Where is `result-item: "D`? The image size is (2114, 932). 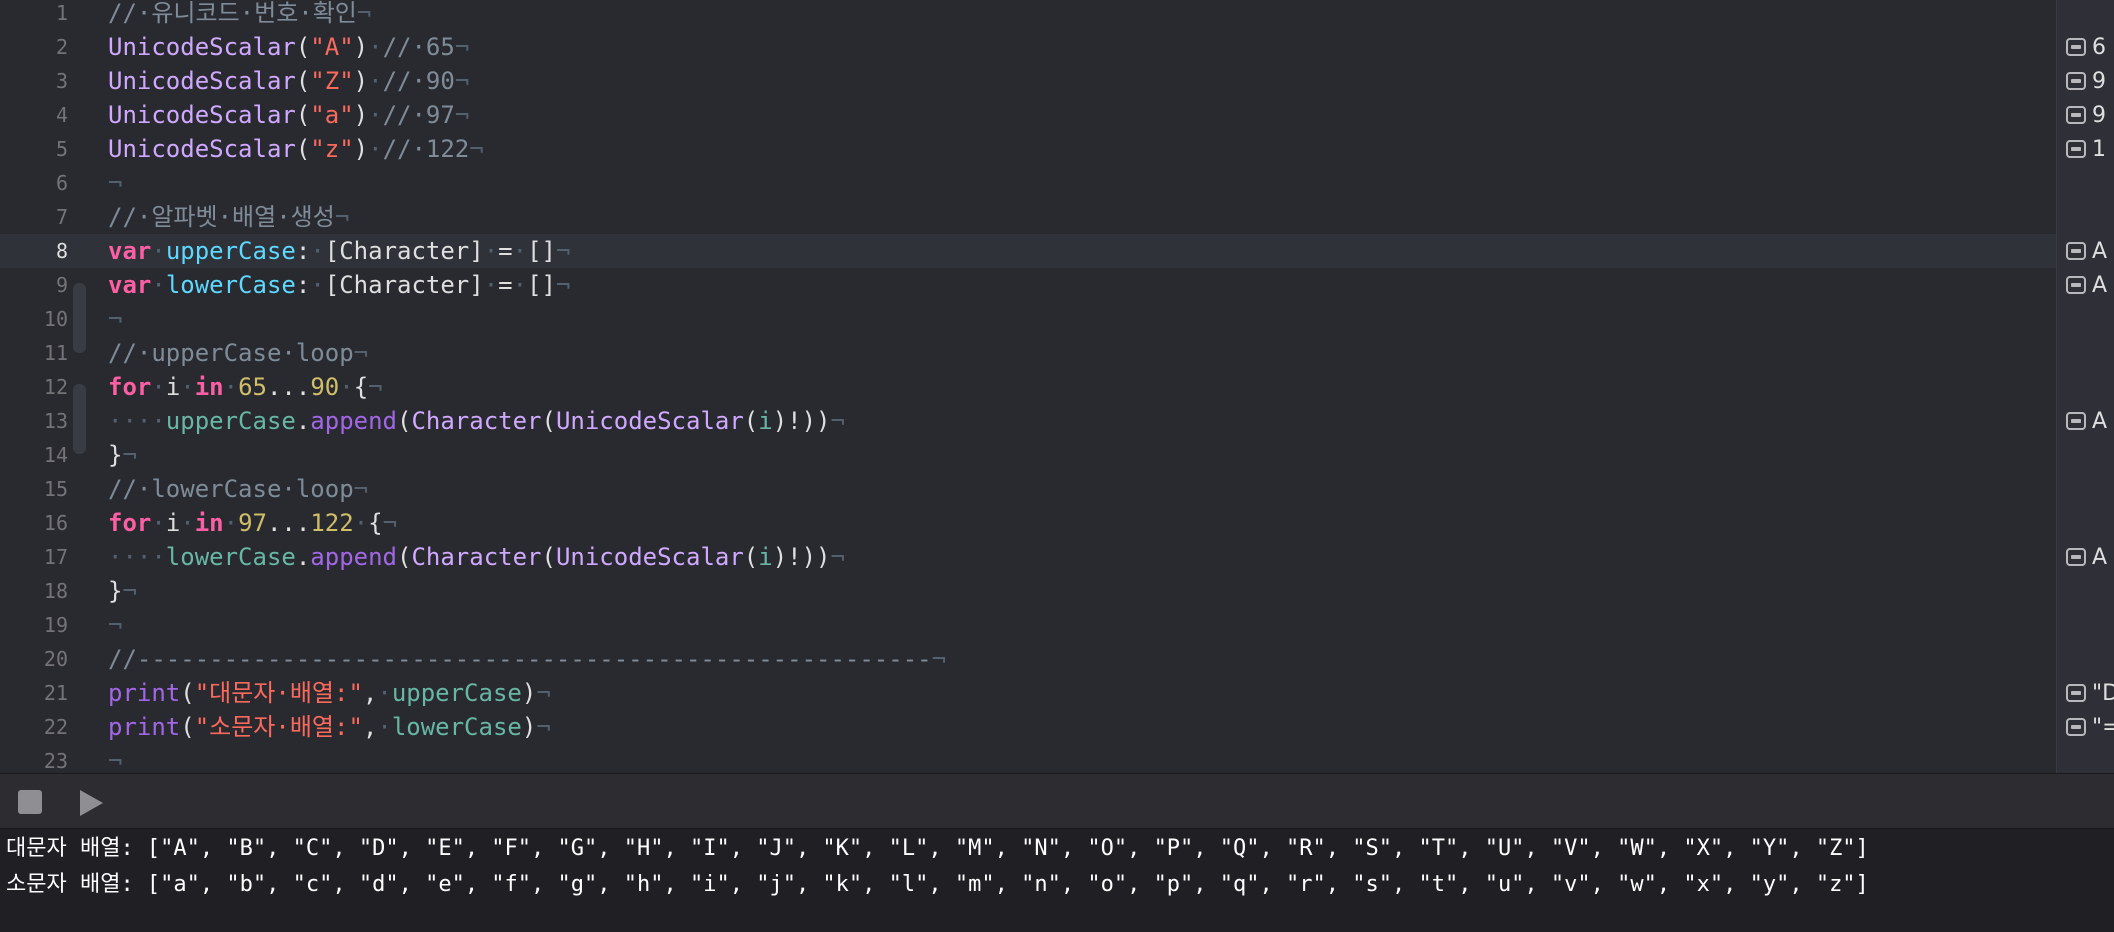
result-item: "D is located at coordinates (2090, 693).